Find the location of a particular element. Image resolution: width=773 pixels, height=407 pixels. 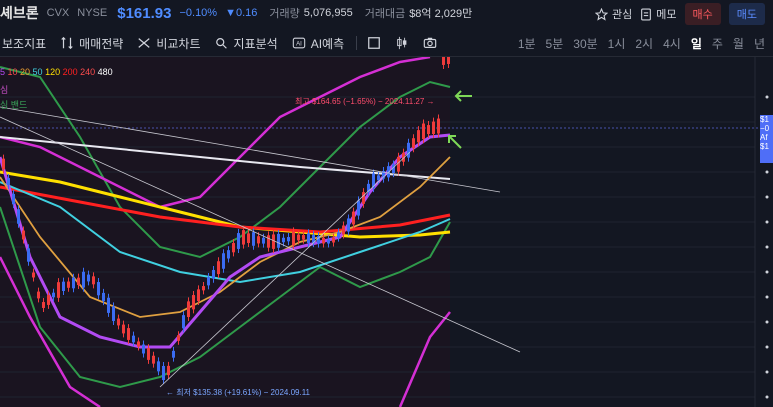

stock-name: 셰브론 is located at coordinates (19, 13).